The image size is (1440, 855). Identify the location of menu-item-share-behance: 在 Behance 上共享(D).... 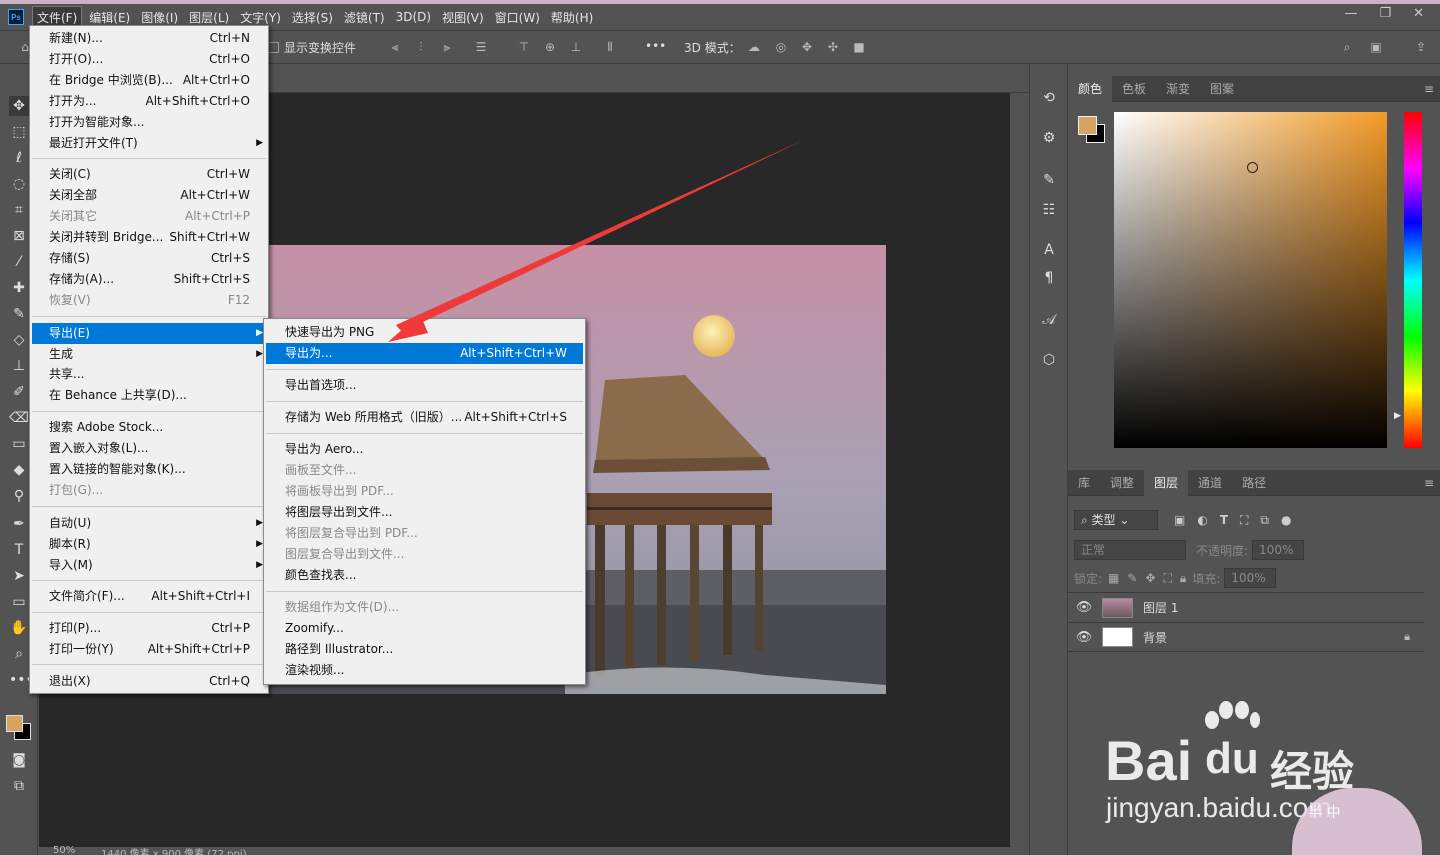
(149, 395).